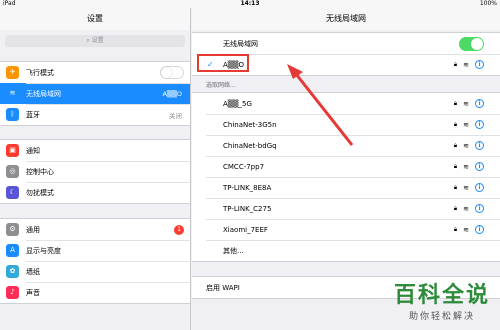 This screenshot has width=500, height=330. What do you see at coordinates (441, 295) in the screenshot?
I see `watermark-main: 百科全说` at bounding box center [441, 295].